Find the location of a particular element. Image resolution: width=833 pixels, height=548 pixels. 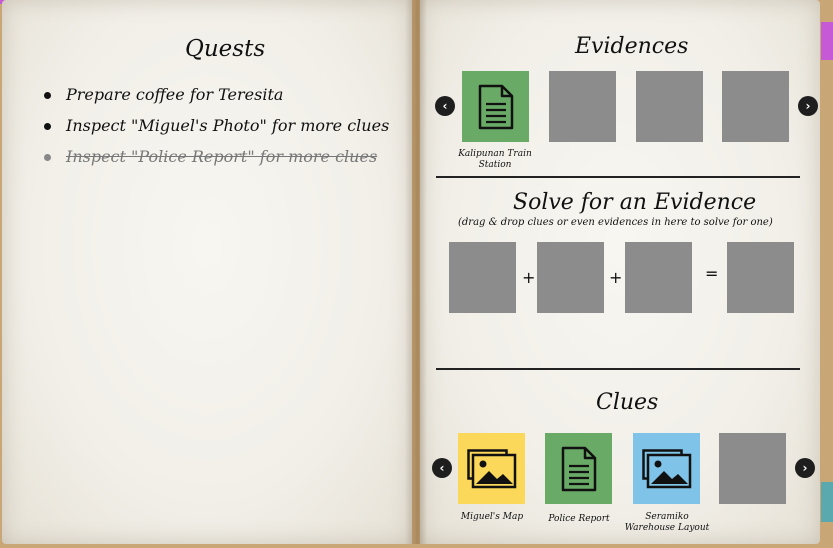

evidences-next-button: › is located at coordinates (808, 106).